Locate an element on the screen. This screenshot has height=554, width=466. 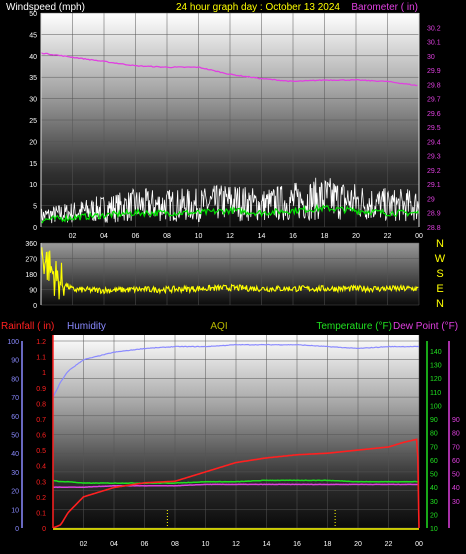
barometer-tick-label: 29 is located at coordinates (431, 199).